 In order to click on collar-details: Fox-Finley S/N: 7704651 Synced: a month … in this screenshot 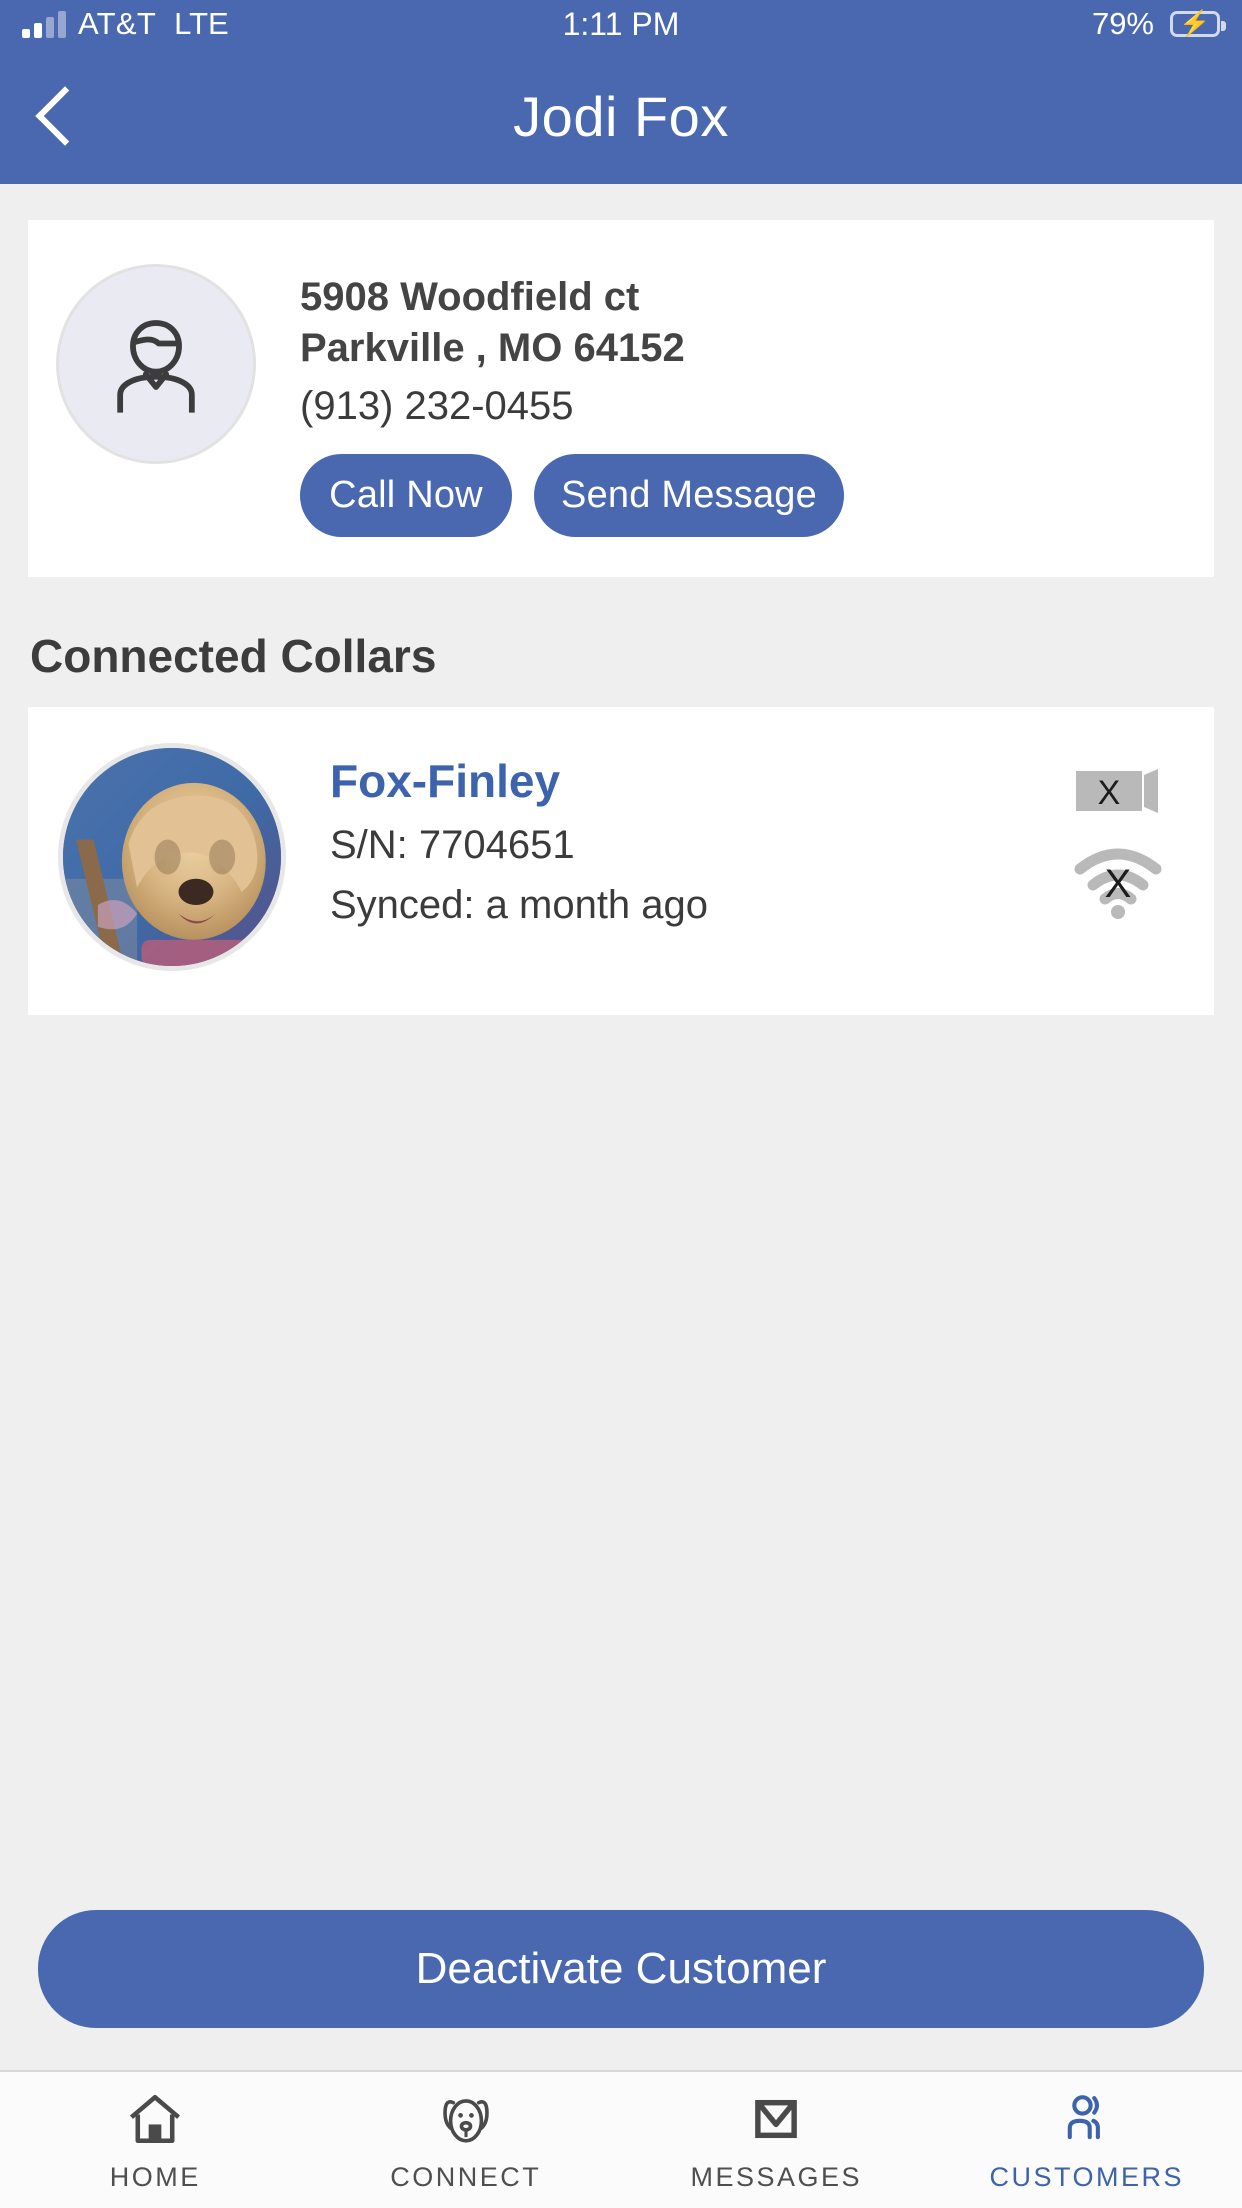, I will do `click(757, 835)`.